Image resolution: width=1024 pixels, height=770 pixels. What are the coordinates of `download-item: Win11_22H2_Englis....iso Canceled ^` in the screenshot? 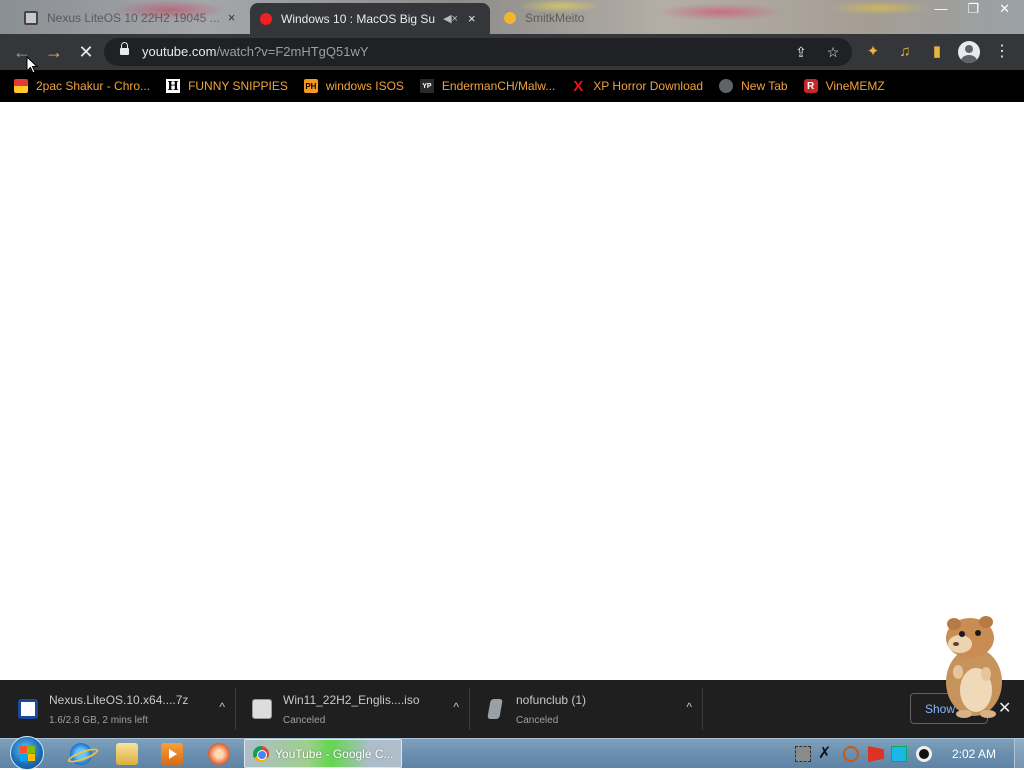 It's located at (354, 709).